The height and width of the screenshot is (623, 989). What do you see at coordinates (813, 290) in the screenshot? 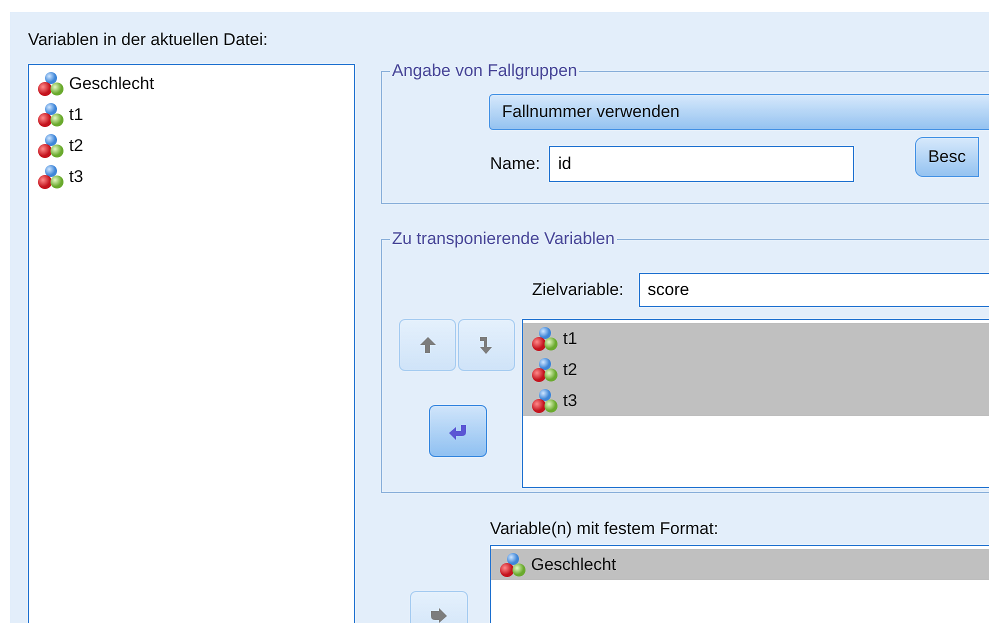
I see `target-field: score` at bounding box center [813, 290].